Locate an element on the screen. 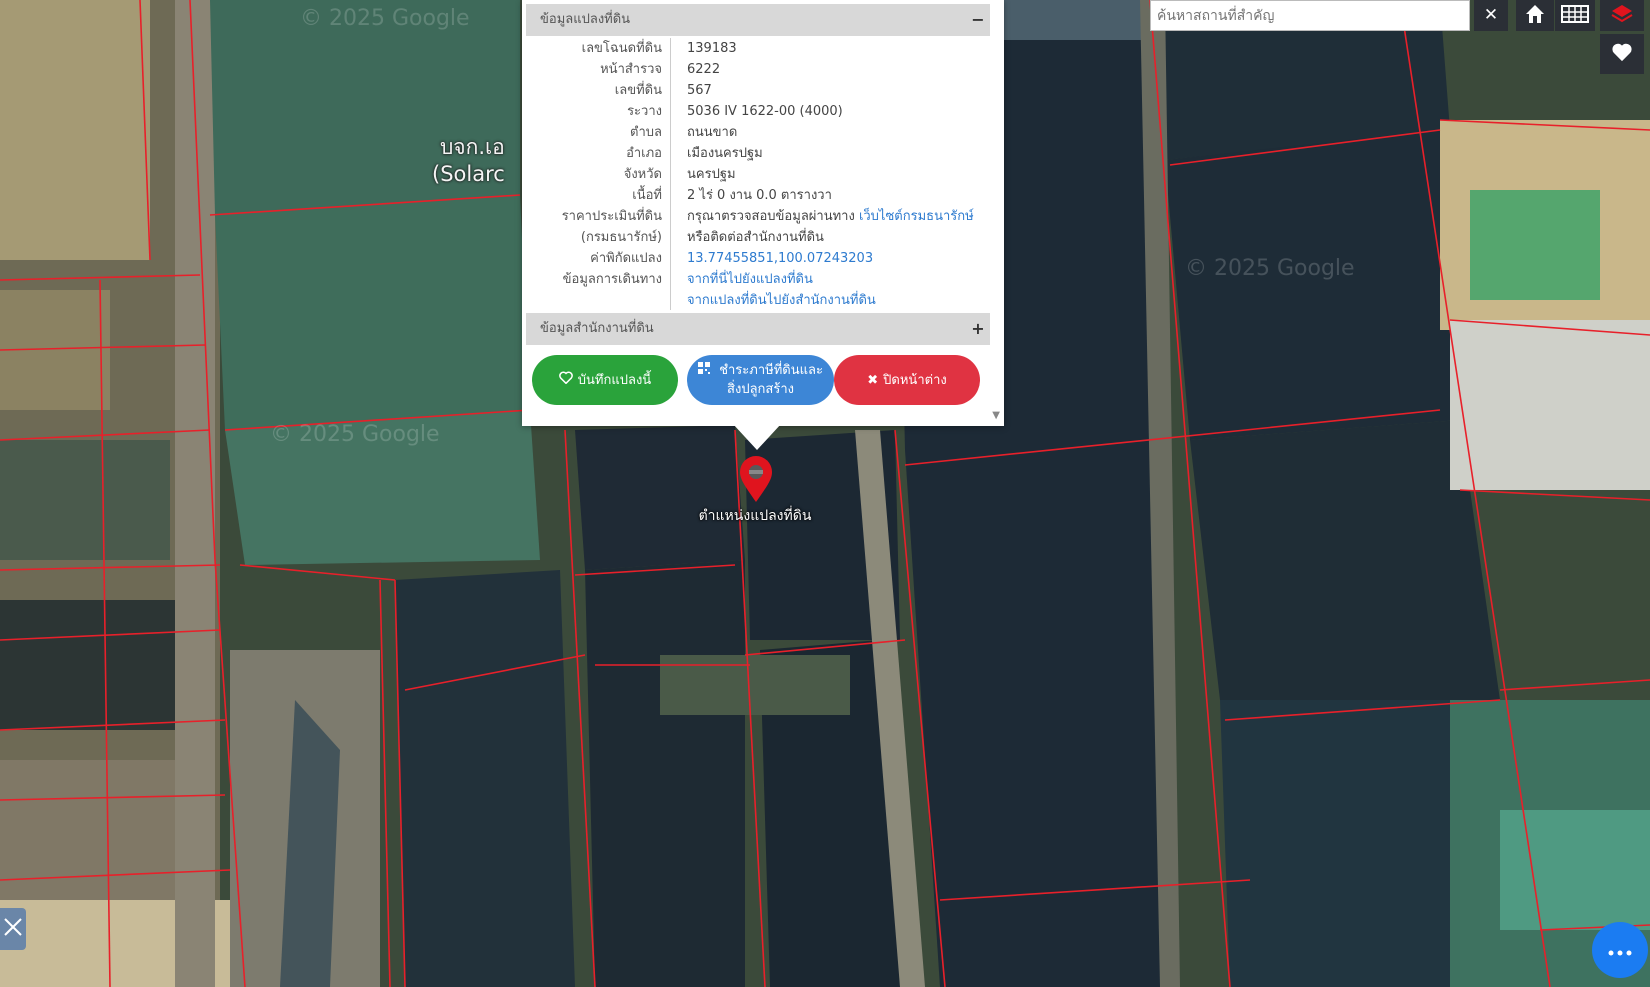  heart-icon is located at coordinates (1622, 54).